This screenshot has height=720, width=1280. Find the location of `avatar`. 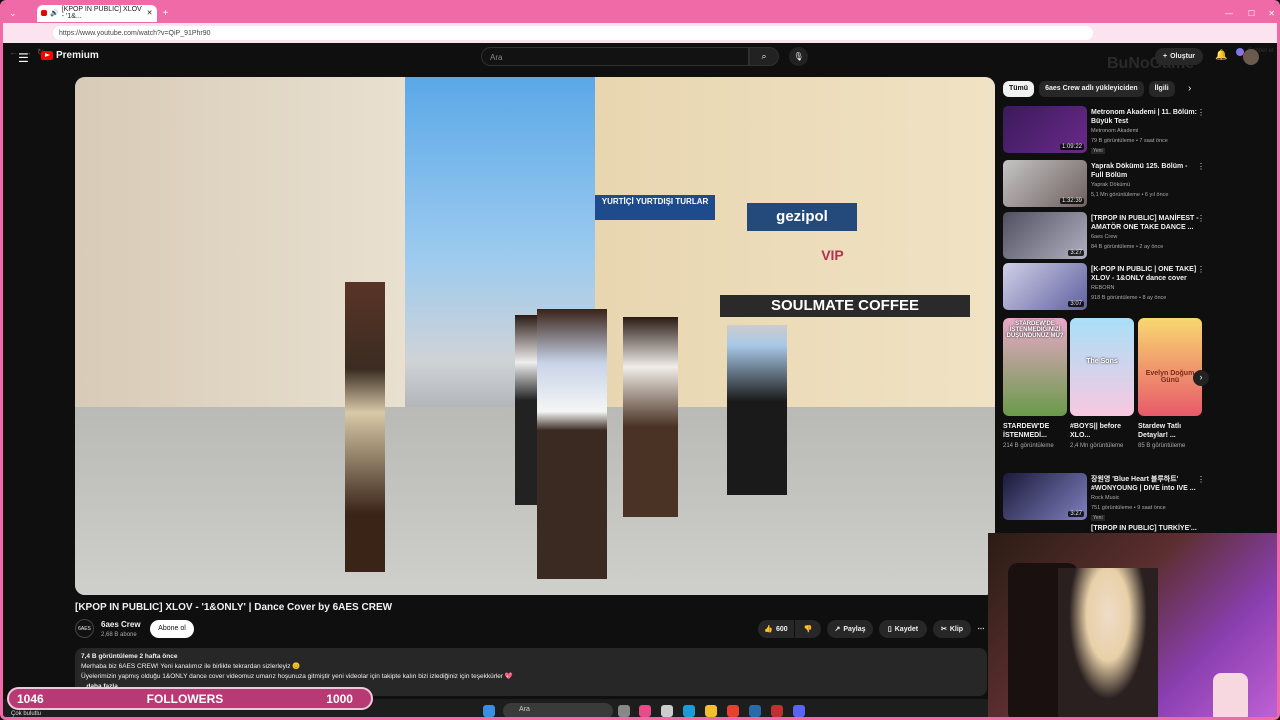

avatar is located at coordinates (1251, 57).